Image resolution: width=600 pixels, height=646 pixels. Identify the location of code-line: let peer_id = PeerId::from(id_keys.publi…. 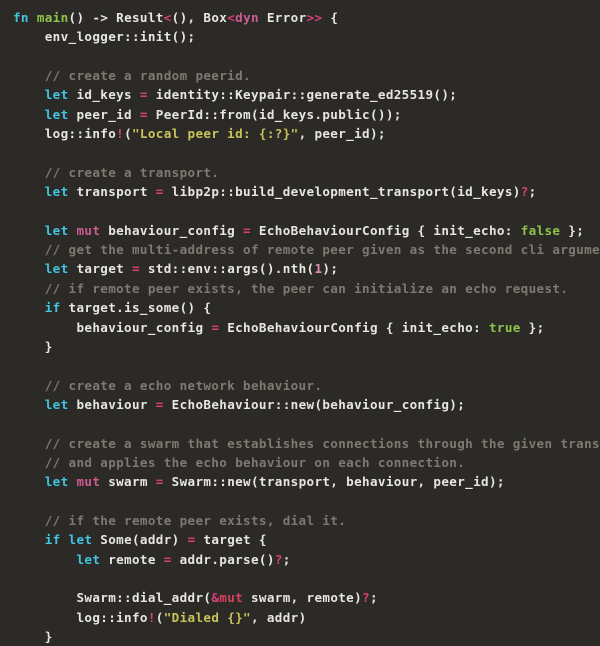
(300, 114).